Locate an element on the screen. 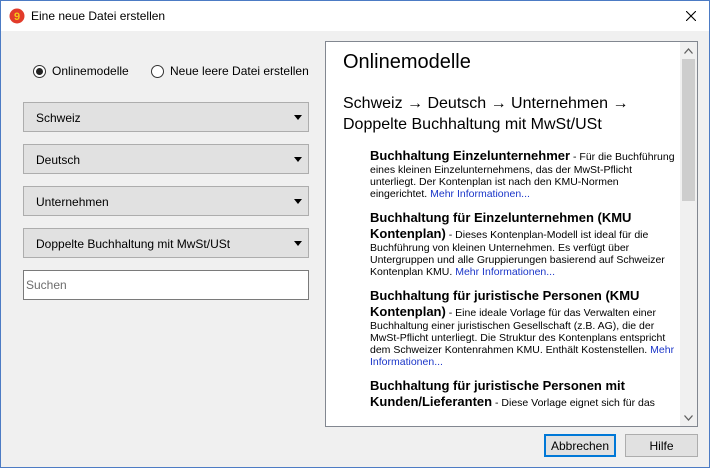  language-select: Deutsch is located at coordinates (166, 159).